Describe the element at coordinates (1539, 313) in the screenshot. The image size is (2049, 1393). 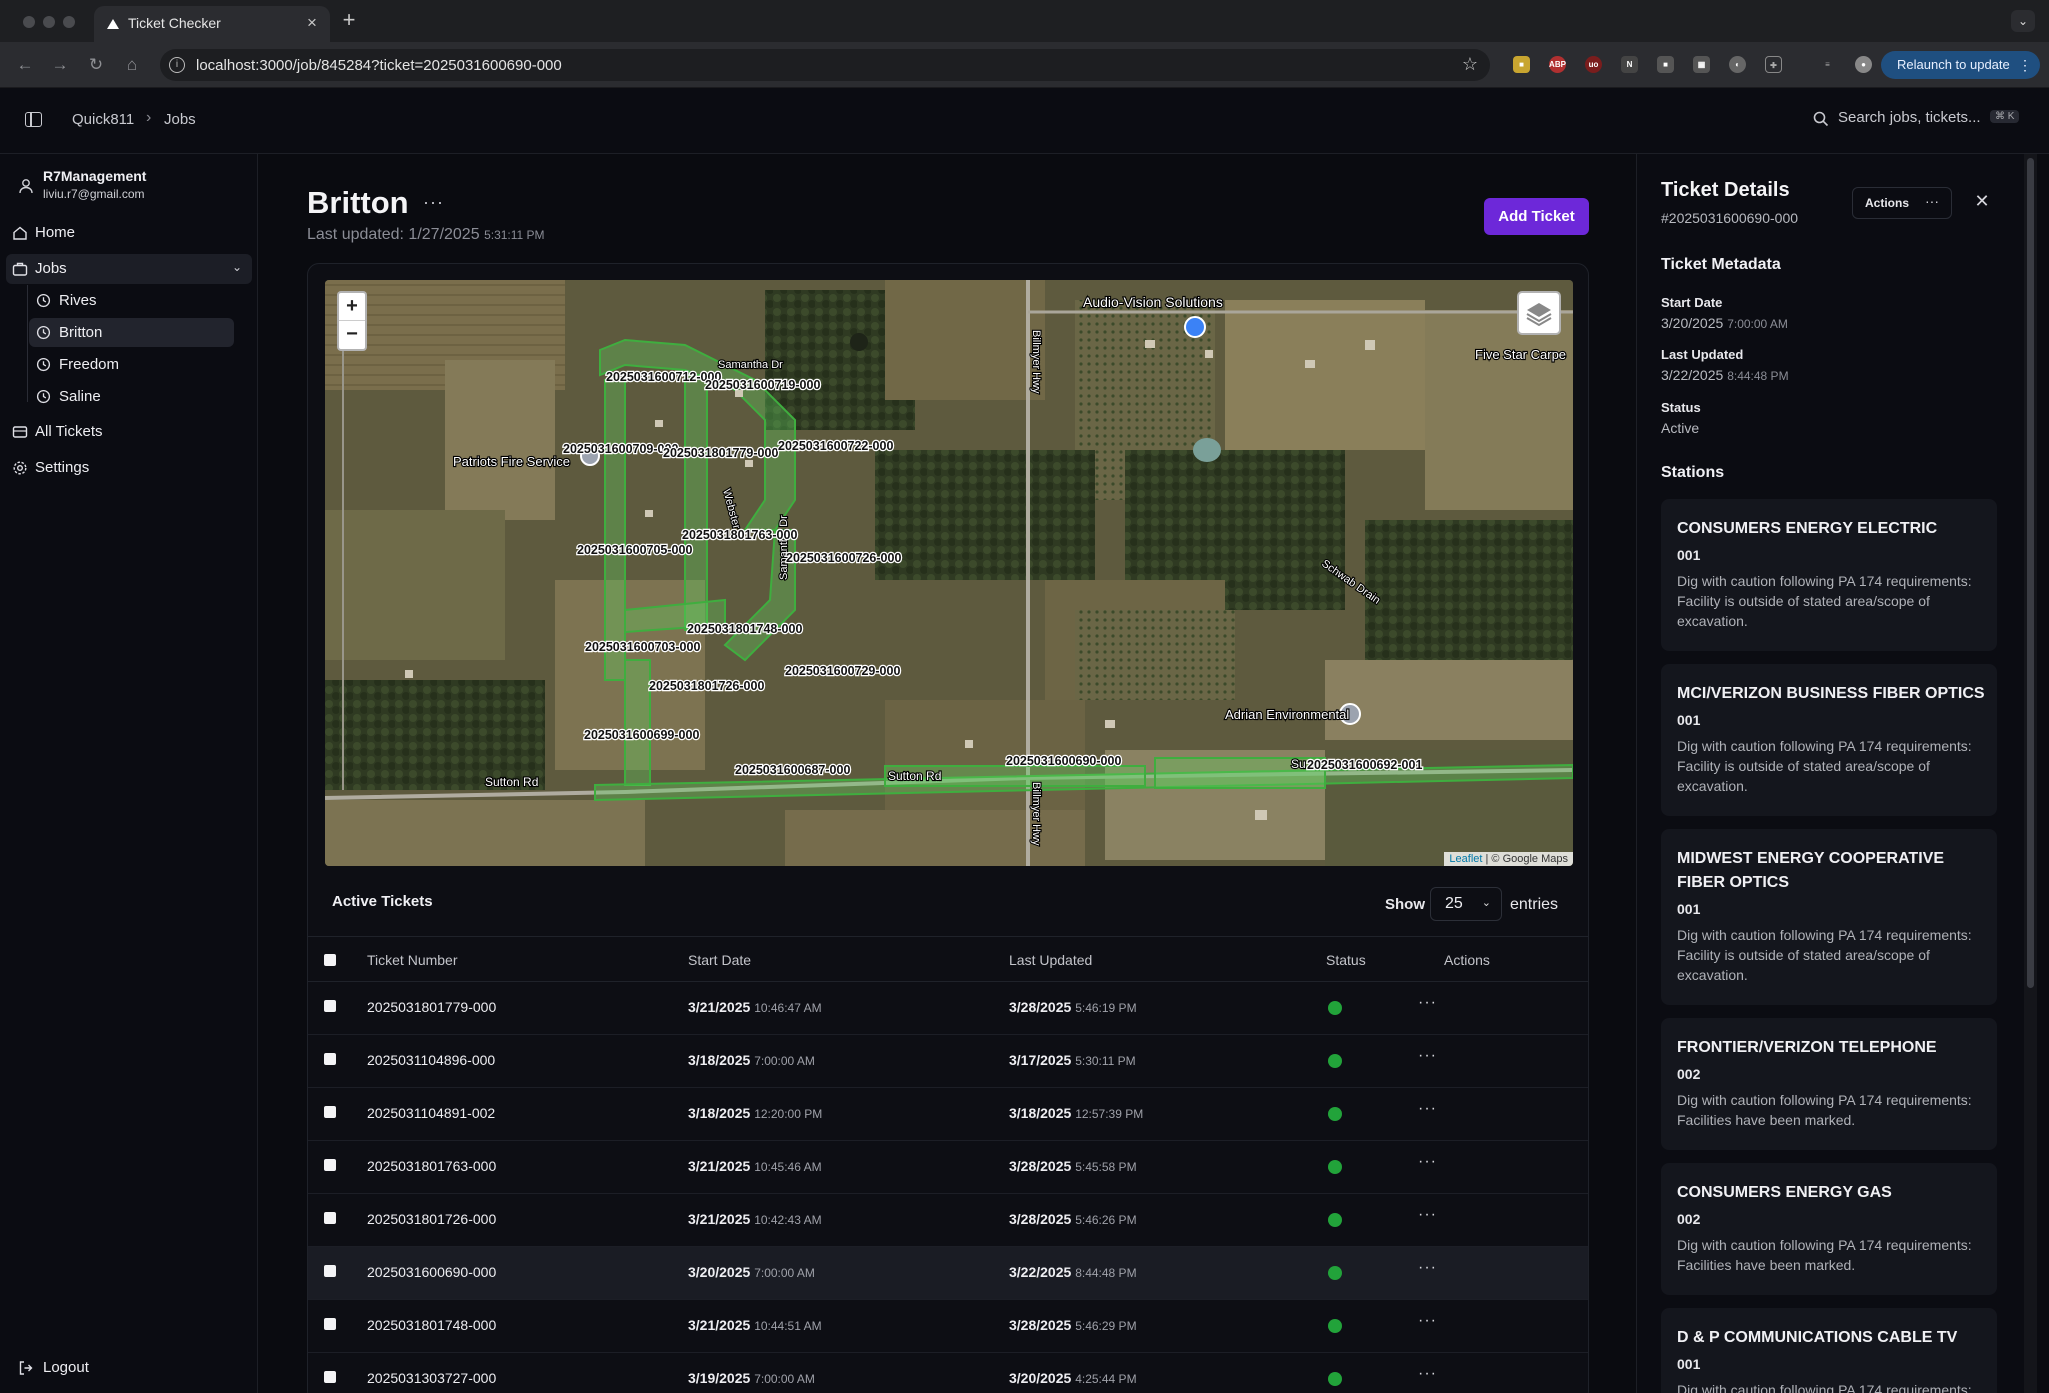
I see `map-layers-button` at that location.